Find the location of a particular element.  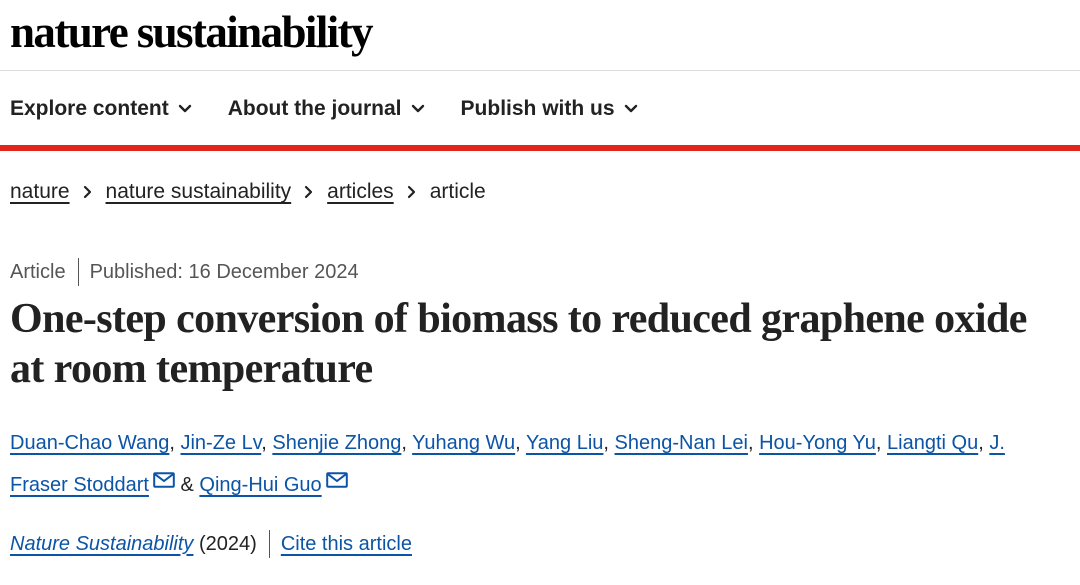

author-link: Yuhang Wu is located at coordinates (463, 443).